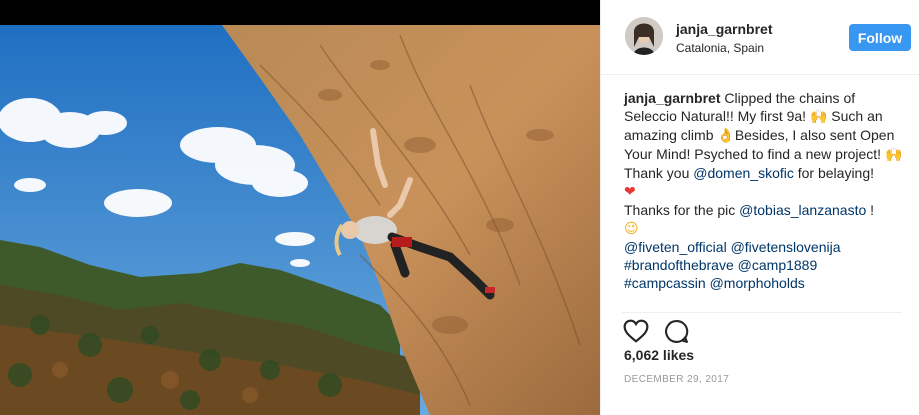 The width and height of the screenshot is (919, 415). What do you see at coordinates (657, 173) in the screenshot?
I see `thanks-prefix: Thank you` at bounding box center [657, 173].